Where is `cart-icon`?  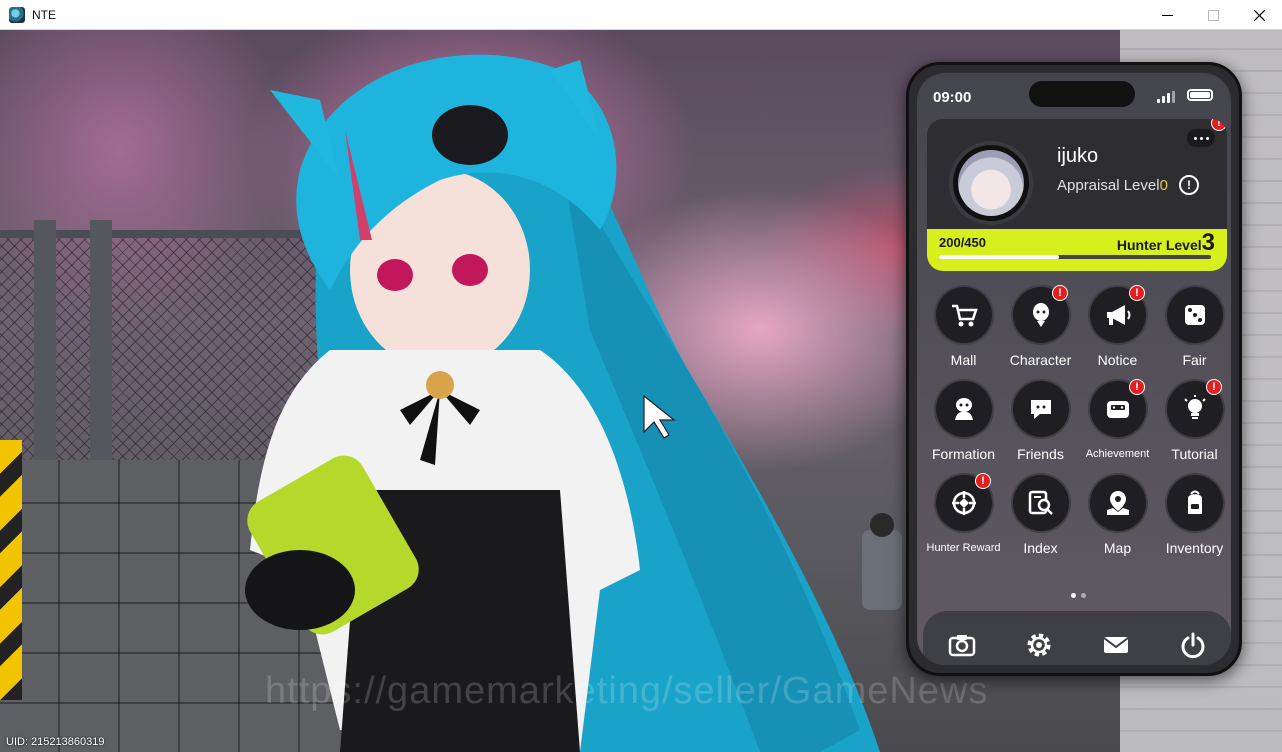
cart-icon is located at coordinates (964, 315).